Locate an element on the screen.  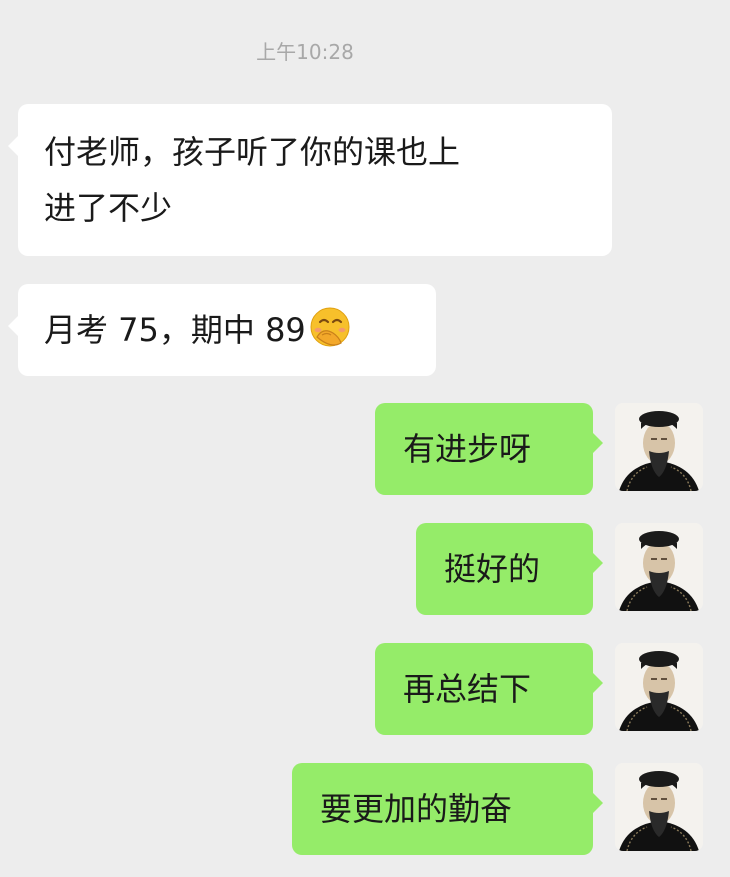
outgoing-message-bubble: 挺好的 is located at coordinates (509, 569).